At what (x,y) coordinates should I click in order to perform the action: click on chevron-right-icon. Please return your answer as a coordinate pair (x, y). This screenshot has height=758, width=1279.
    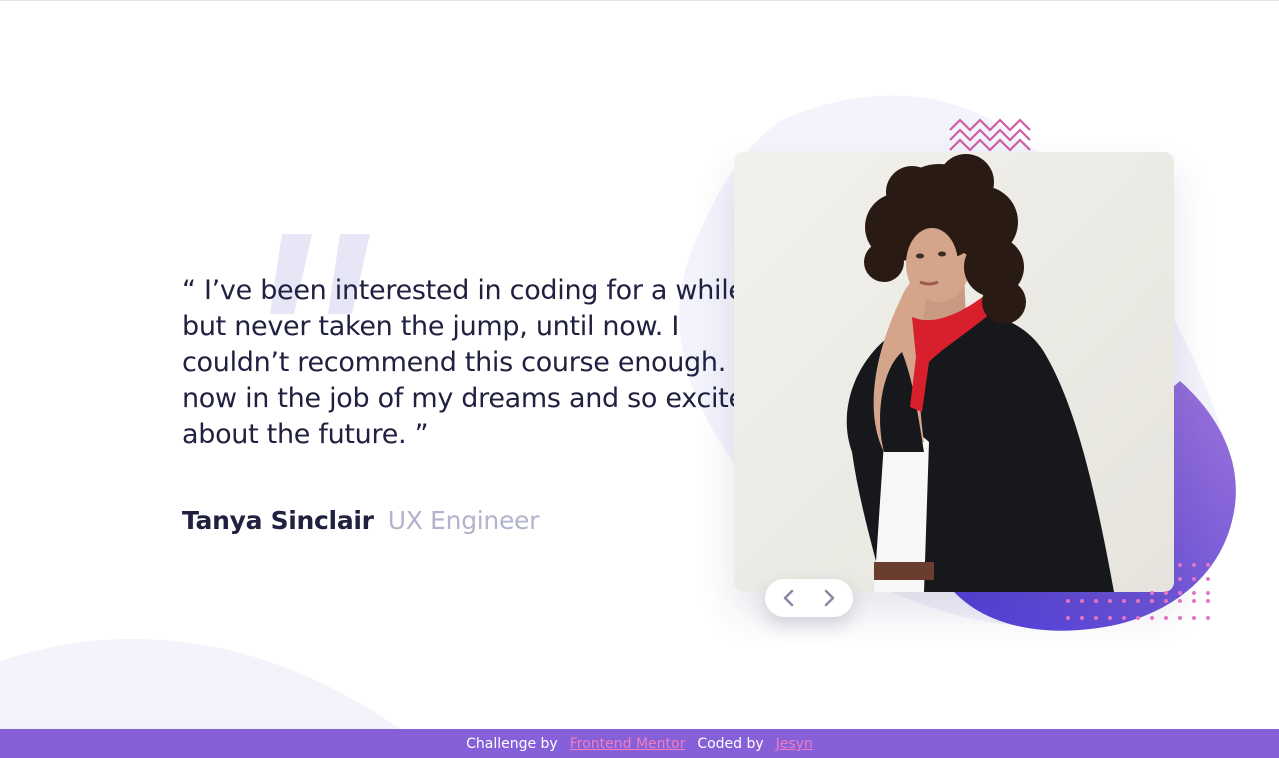
    Looking at the image, I should click on (829, 598).